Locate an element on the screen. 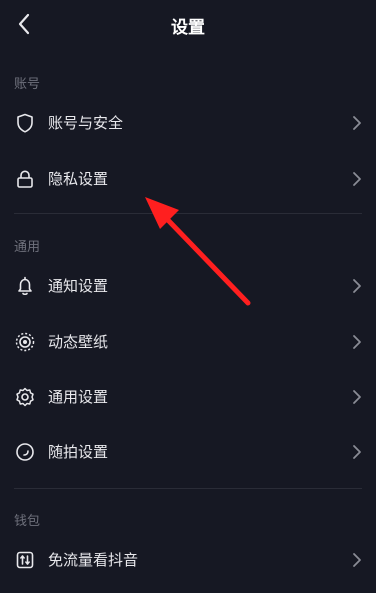 The height and width of the screenshot is (593, 376). lock-icon is located at coordinates (25, 179).